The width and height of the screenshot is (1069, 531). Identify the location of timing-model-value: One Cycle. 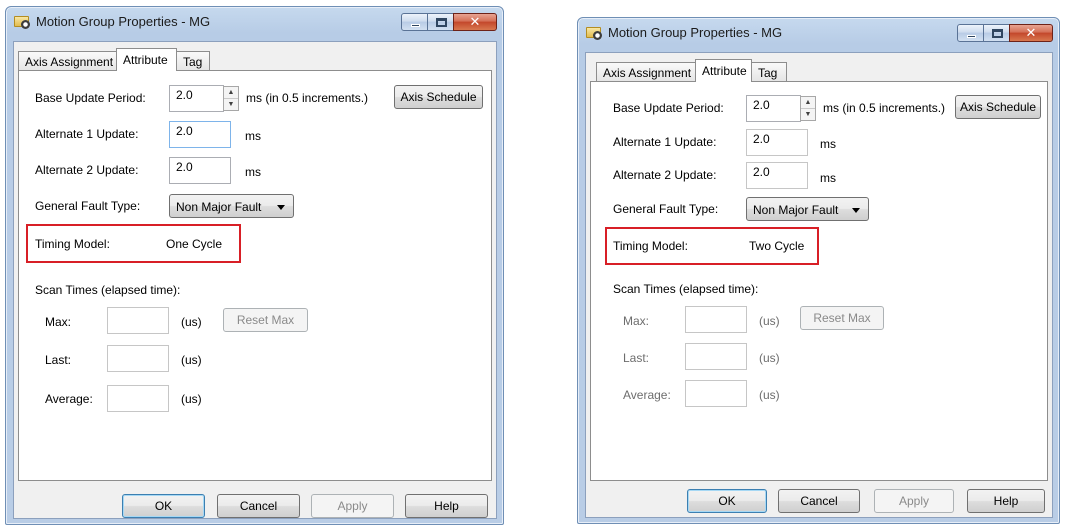
(194, 244).